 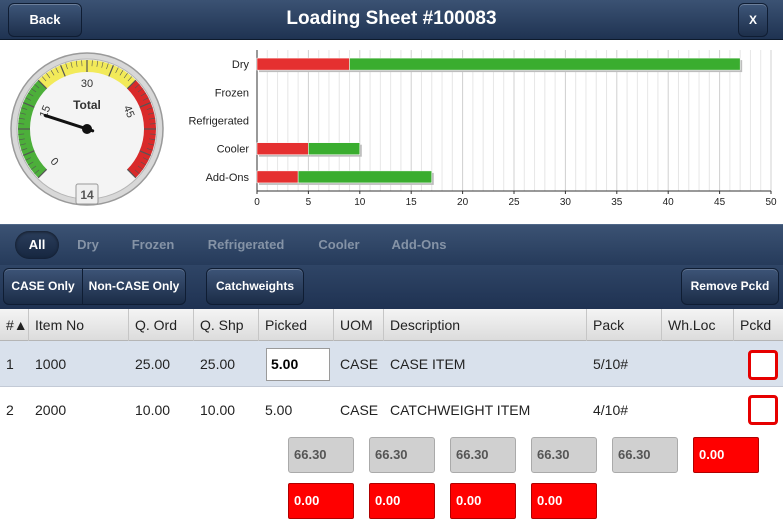 What do you see at coordinates (279, 410) in the screenshot?
I see `row-picked: 5.00` at bounding box center [279, 410].